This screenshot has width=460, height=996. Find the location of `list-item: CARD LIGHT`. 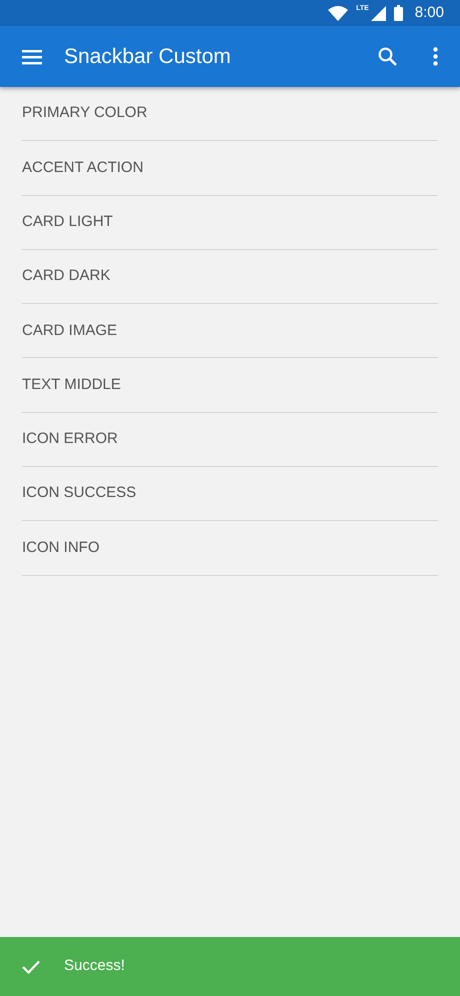

list-item: CARD LIGHT is located at coordinates (67, 222).